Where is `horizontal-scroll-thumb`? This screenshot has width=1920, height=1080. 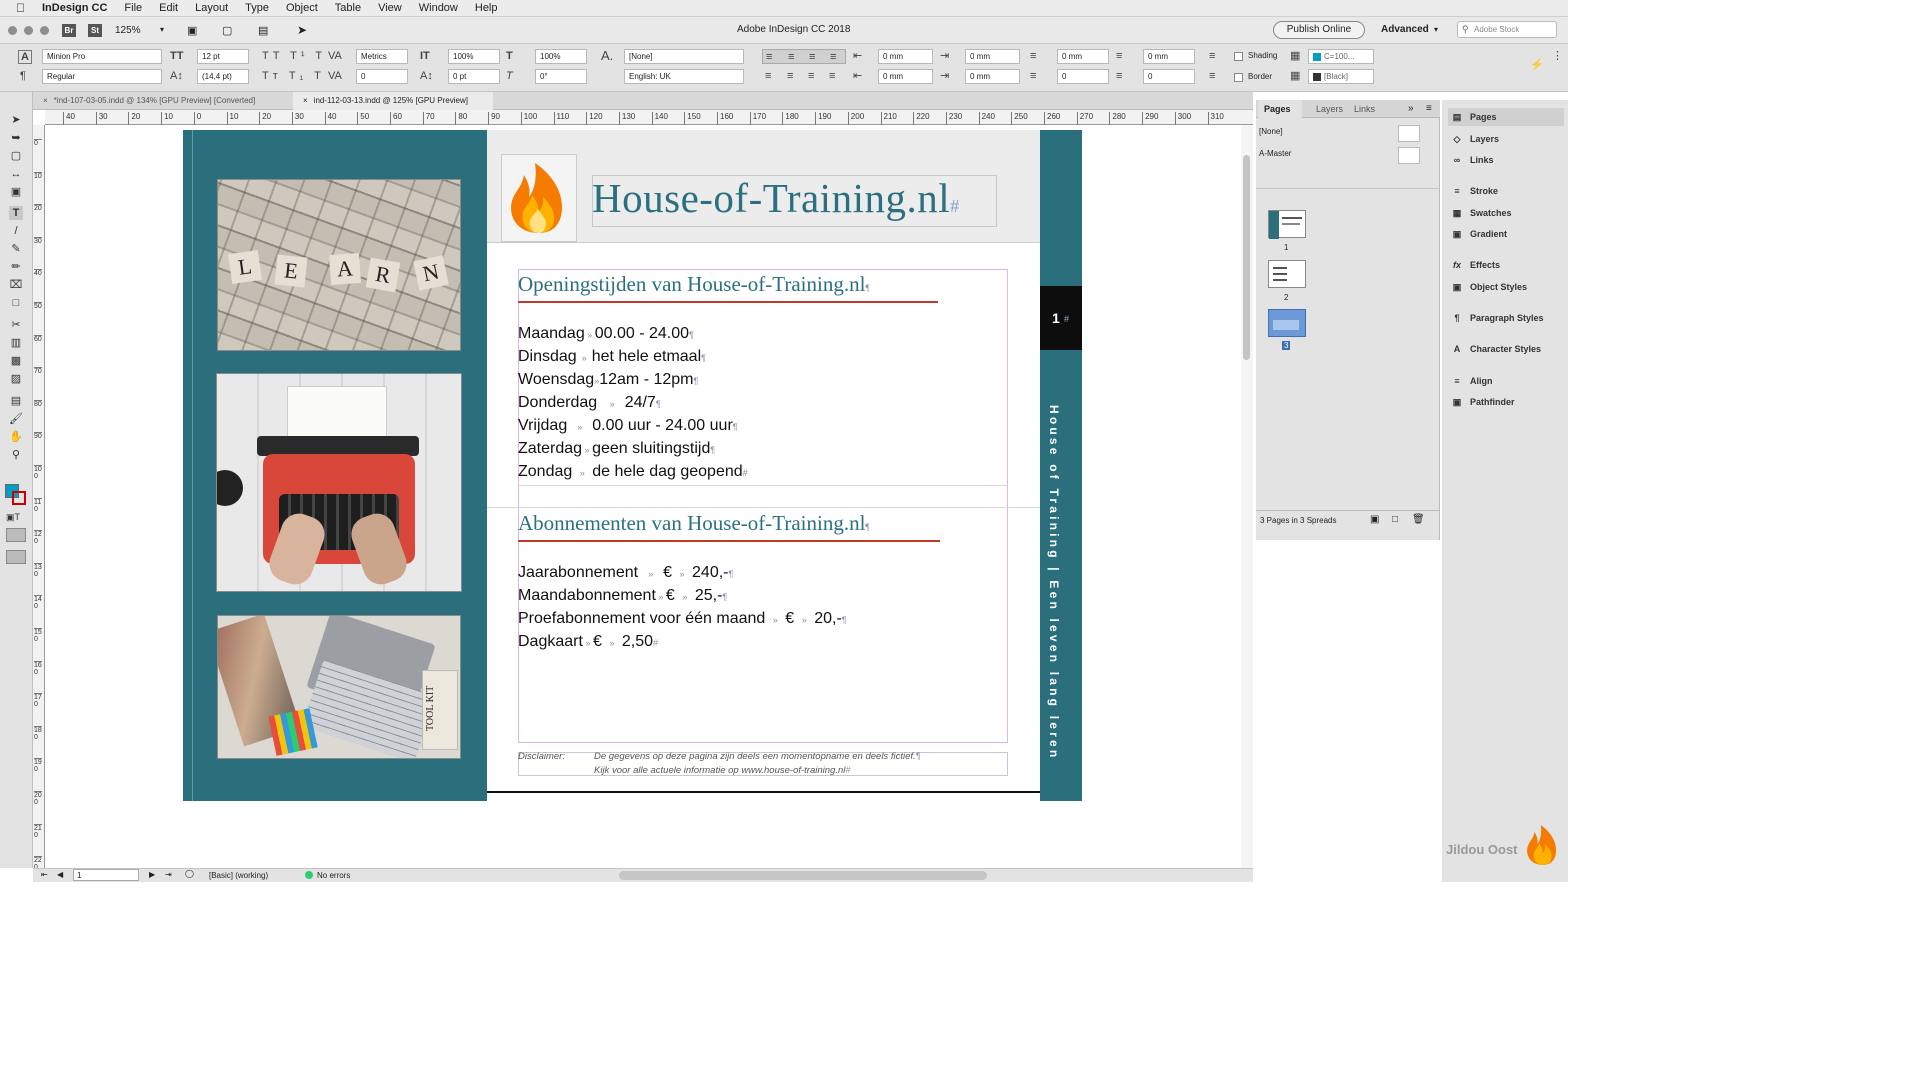
horizontal-scroll-thumb is located at coordinates (803, 875).